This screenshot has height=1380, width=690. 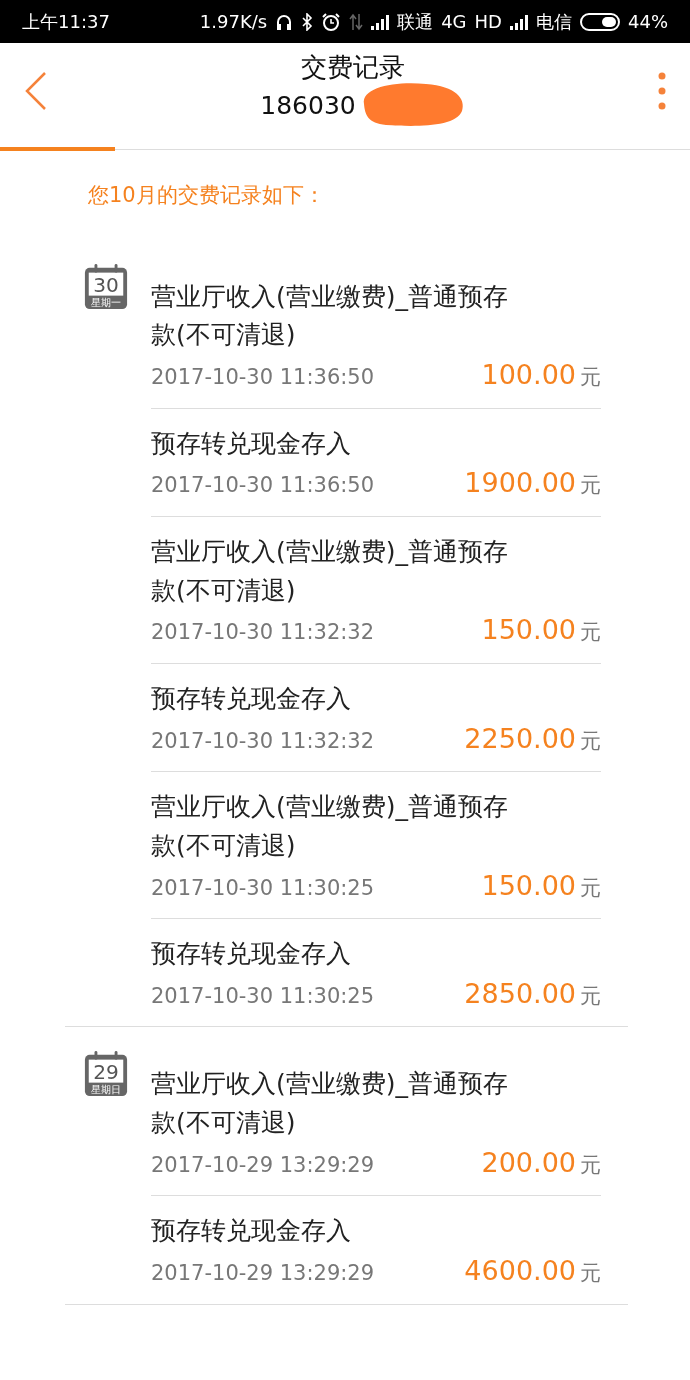 What do you see at coordinates (520, 738) in the screenshot?
I see `record-amount: 2250.00` at bounding box center [520, 738].